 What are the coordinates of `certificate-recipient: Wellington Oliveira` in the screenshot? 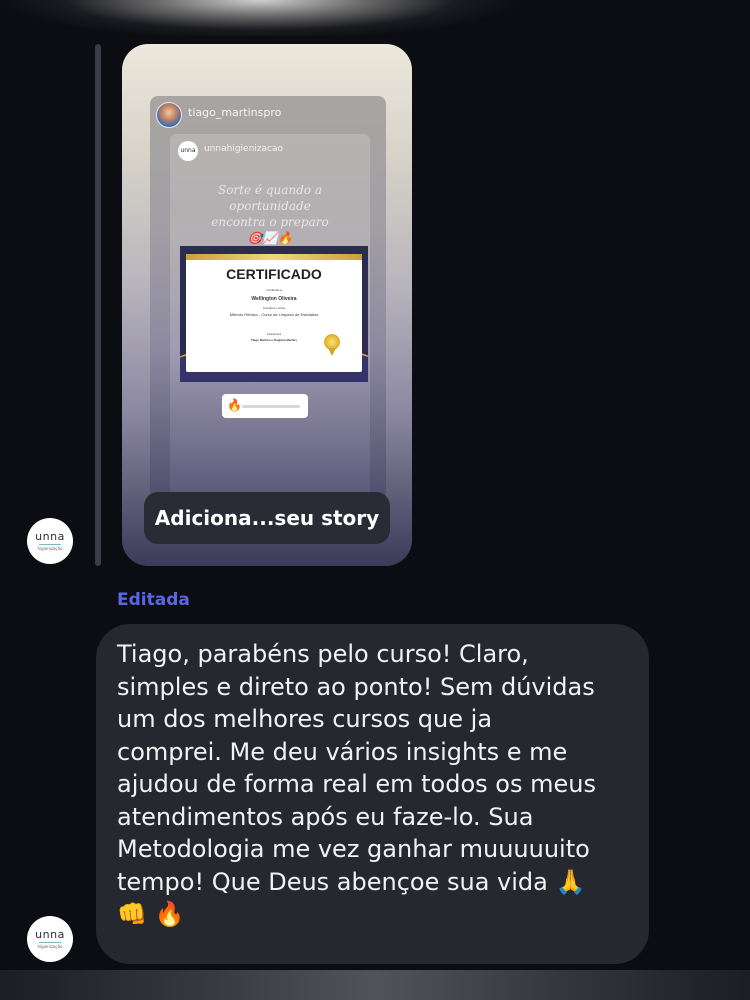 It's located at (274, 299).